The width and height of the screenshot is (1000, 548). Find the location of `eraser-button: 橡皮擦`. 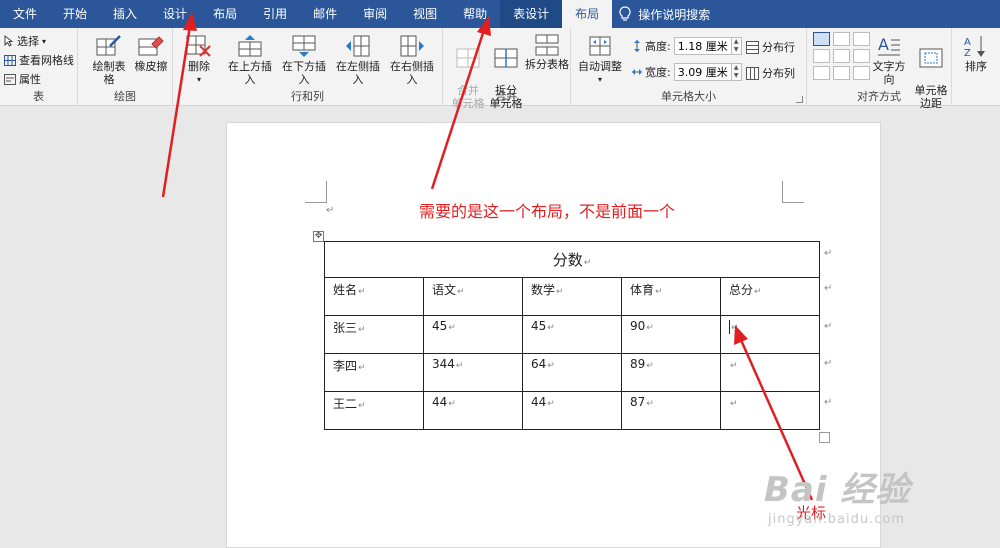

eraser-button: 橡皮擦 is located at coordinates (151, 53).